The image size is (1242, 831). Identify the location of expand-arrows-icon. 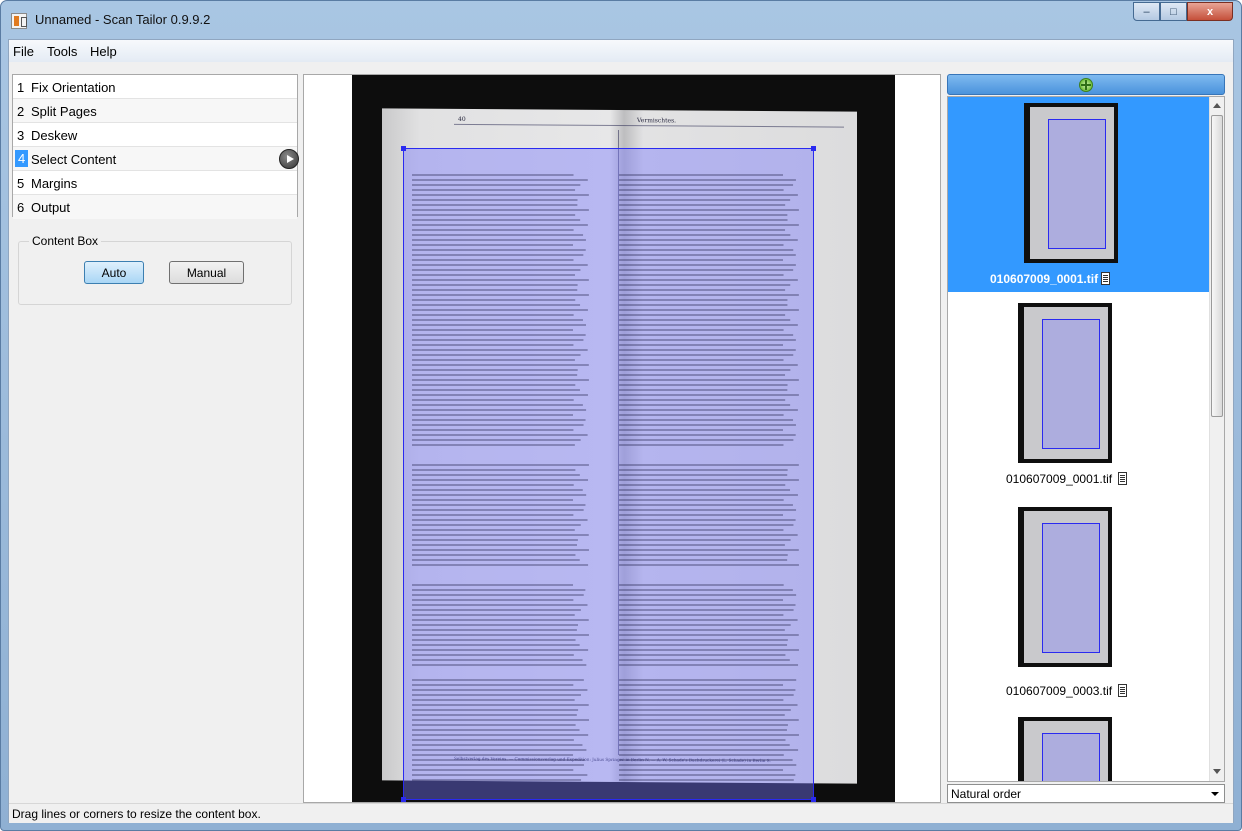
(1086, 85).